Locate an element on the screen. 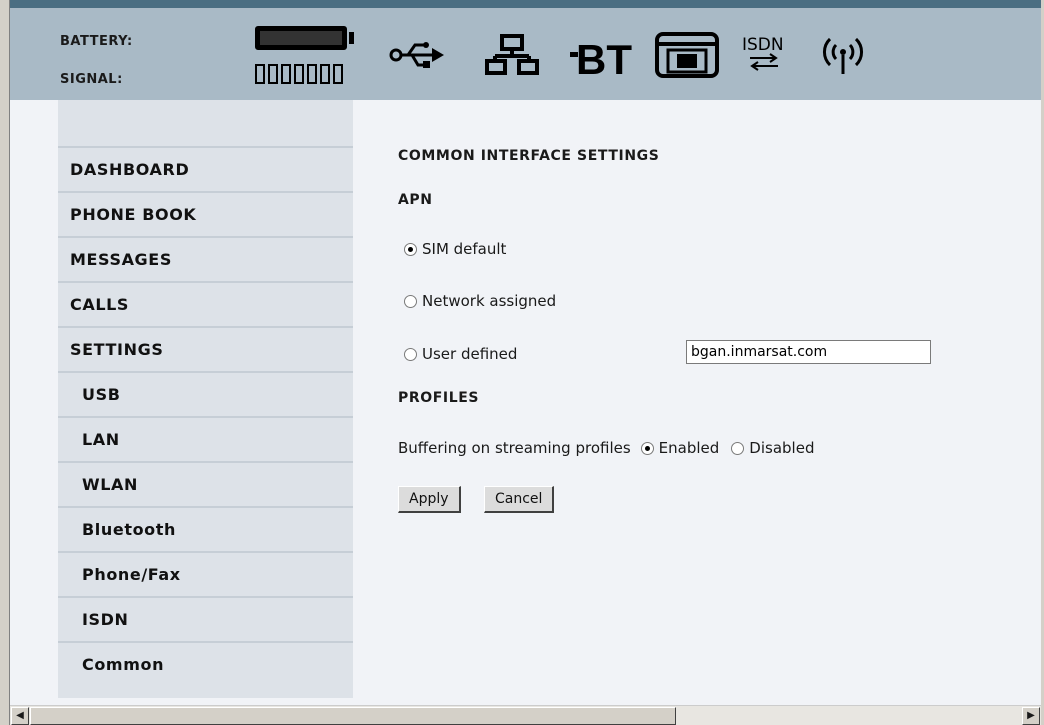 Image resolution: width=1044 pixels, height=725 pixels. lan-icon is located at coordinates (512, 54).